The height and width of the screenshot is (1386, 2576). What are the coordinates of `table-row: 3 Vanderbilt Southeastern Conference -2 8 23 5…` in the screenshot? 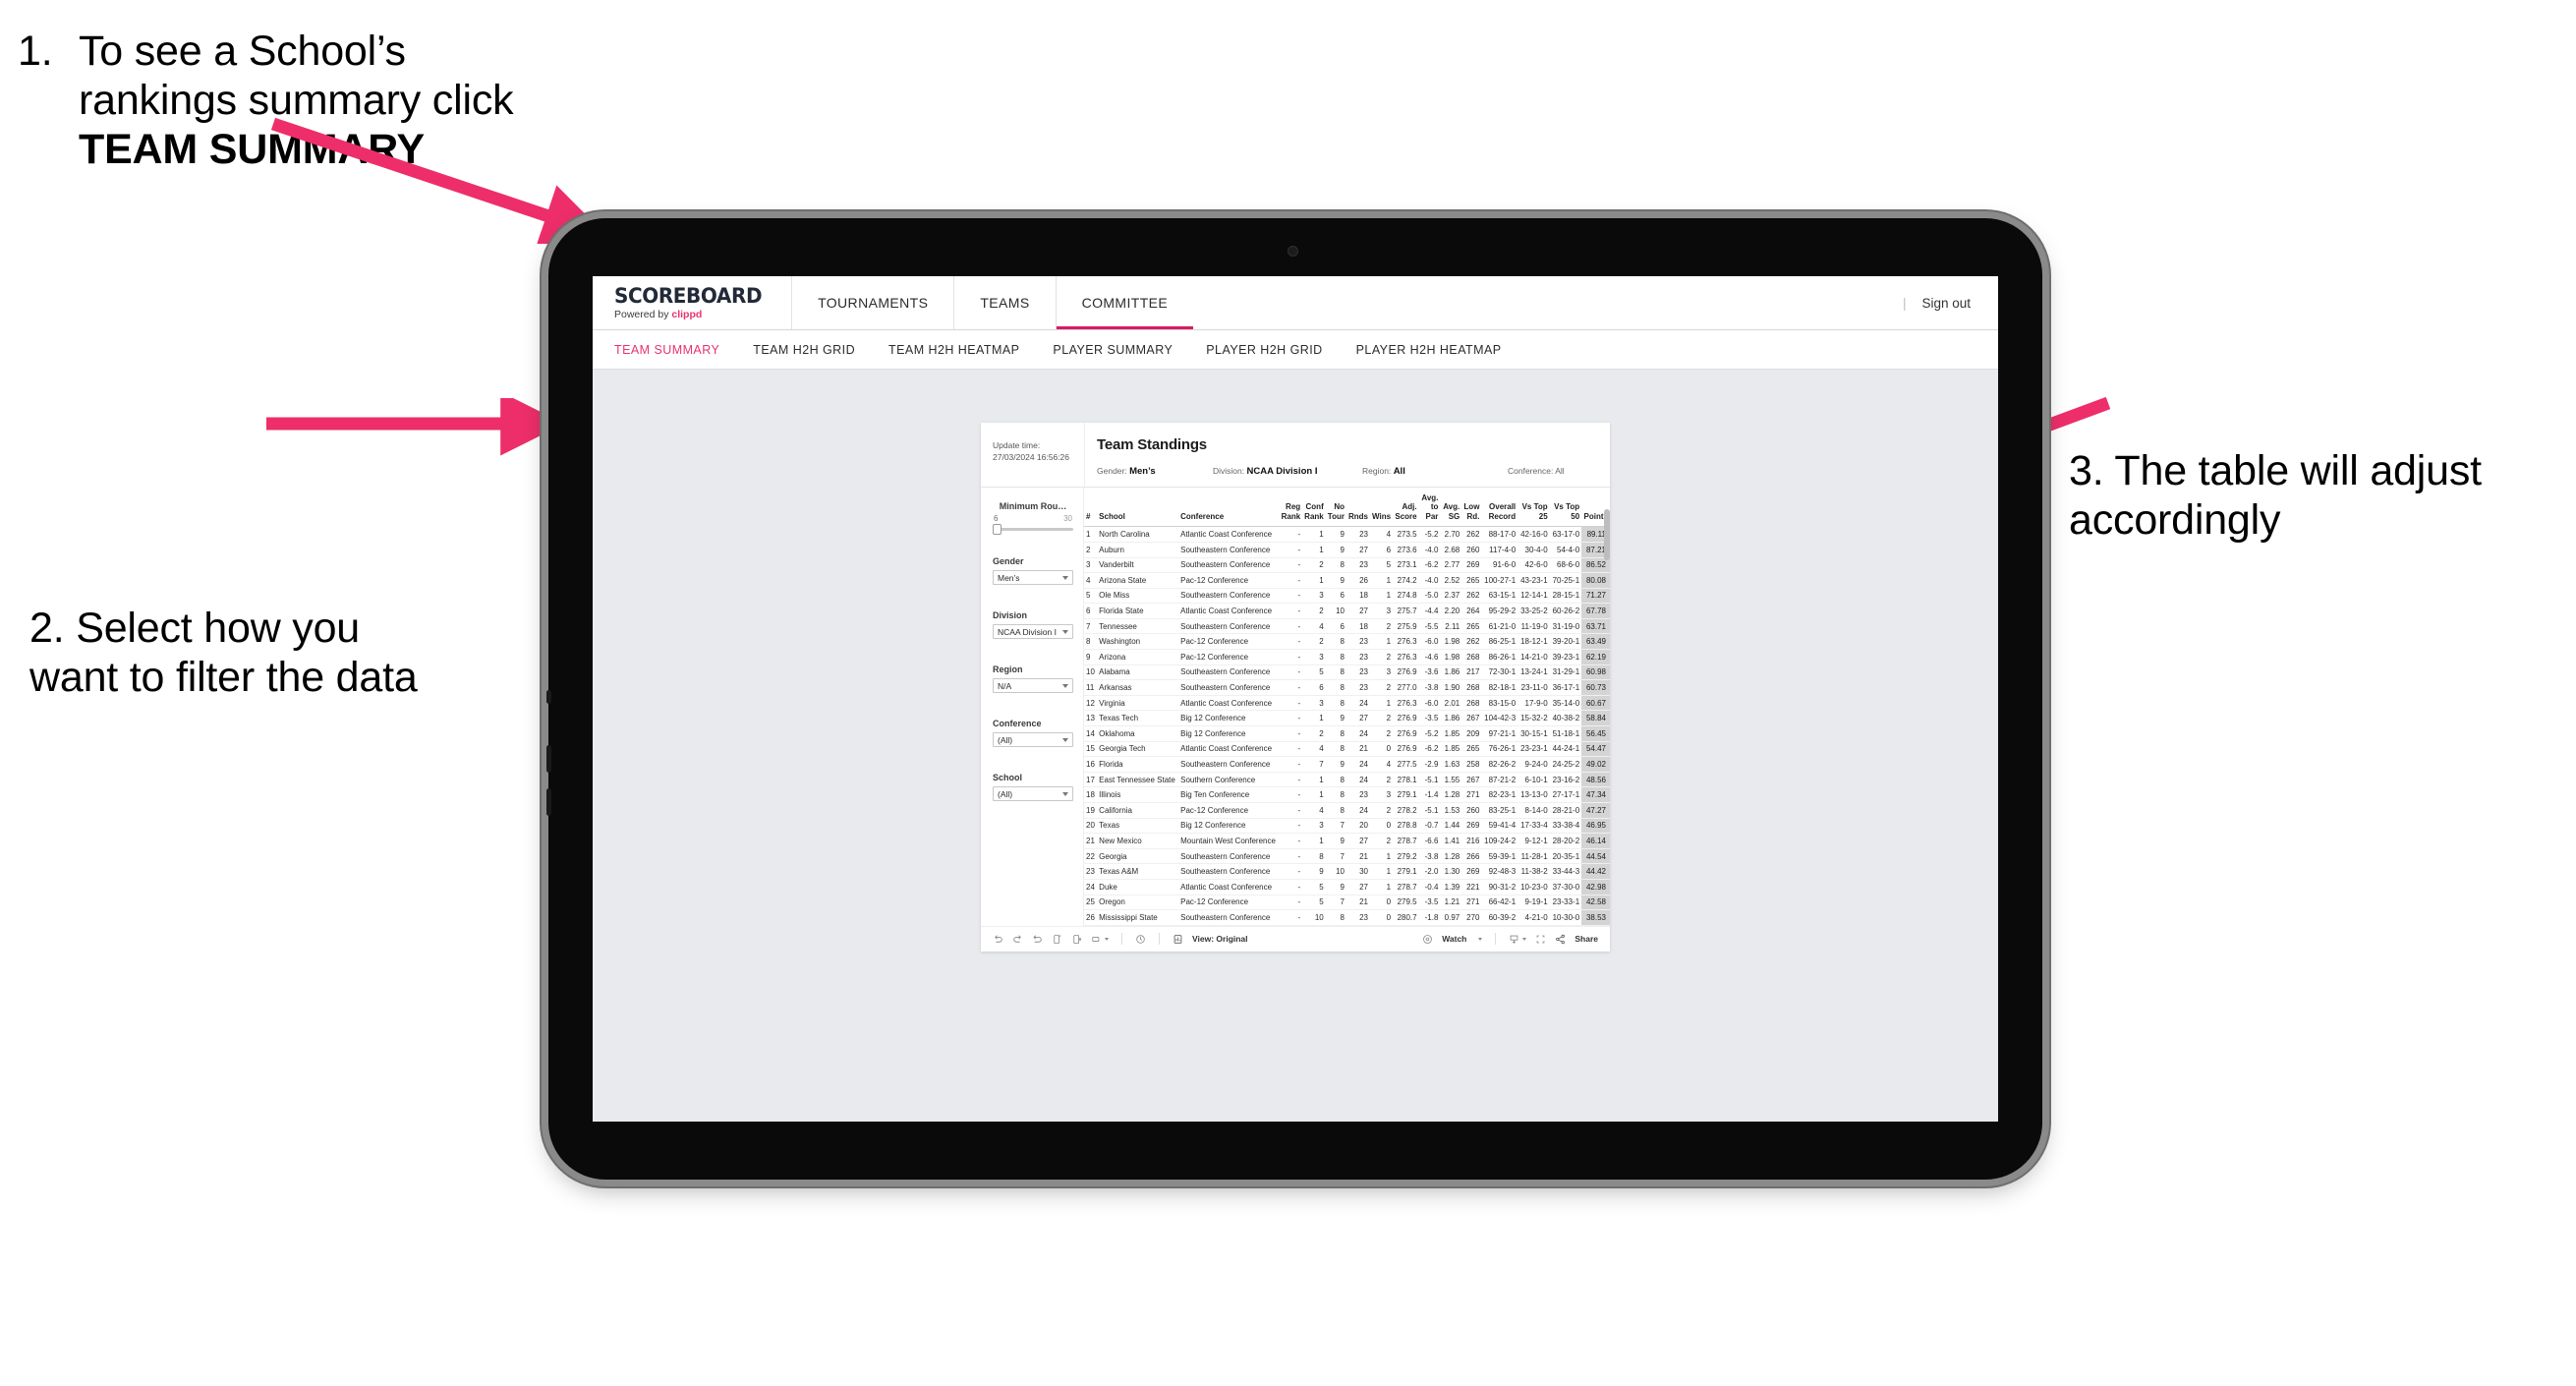 It's located at (1347, 565).